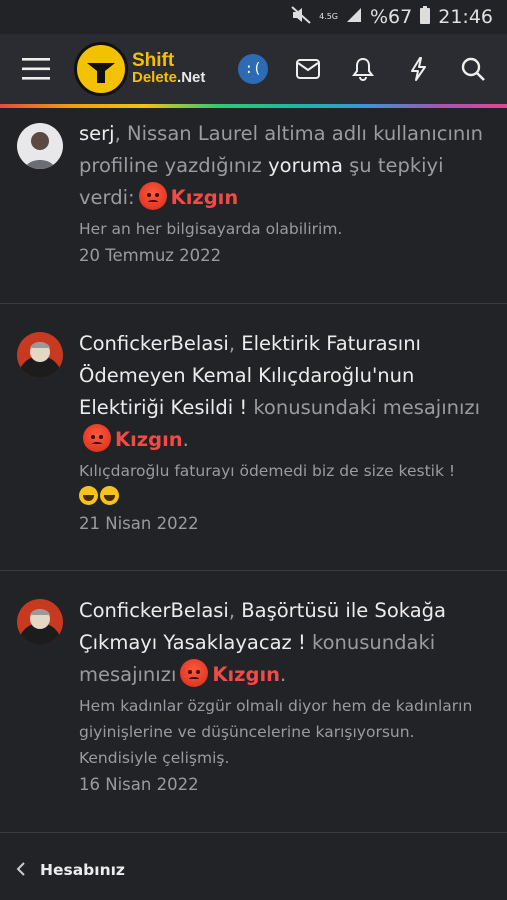 The height and width of the screenshot is (900, 507). Describe the element at coordinates (211, 229) in the screenshot. I see `message-snippet: Her an her bilgisayarda olabilirim.` at that location.